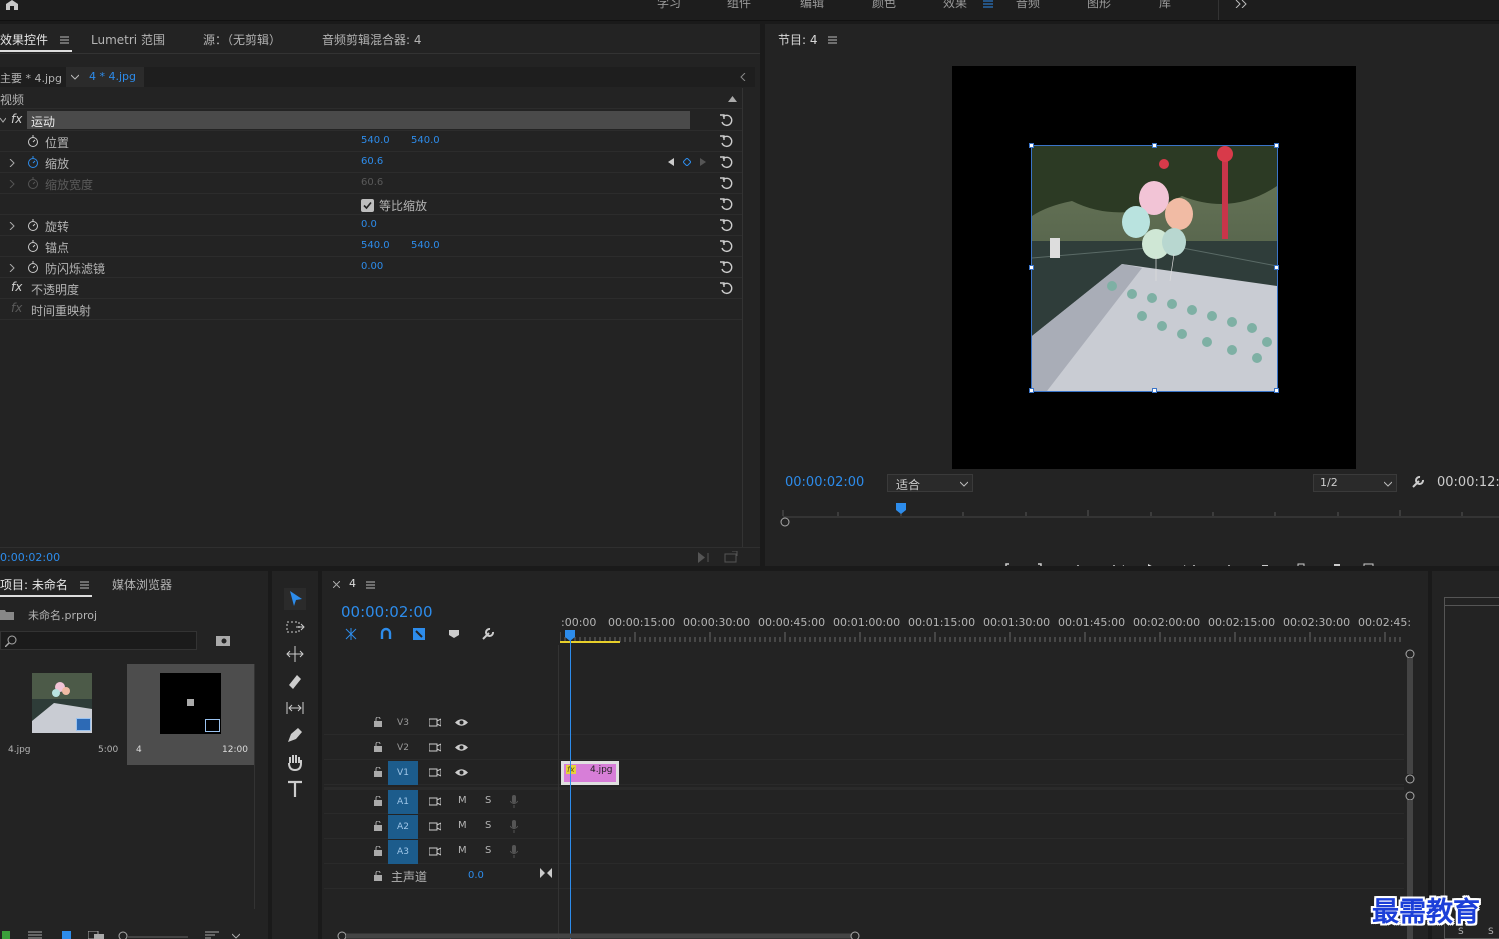 The image size is (1499, 939). I want to click on workspace-audio: 音频, so click(1028, 5).